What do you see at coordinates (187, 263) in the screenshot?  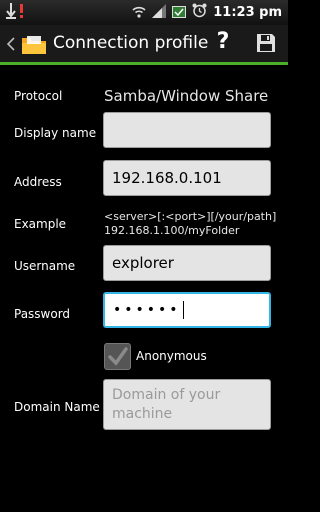 I see `username-field: explorer` at bounding box center [187, 263].